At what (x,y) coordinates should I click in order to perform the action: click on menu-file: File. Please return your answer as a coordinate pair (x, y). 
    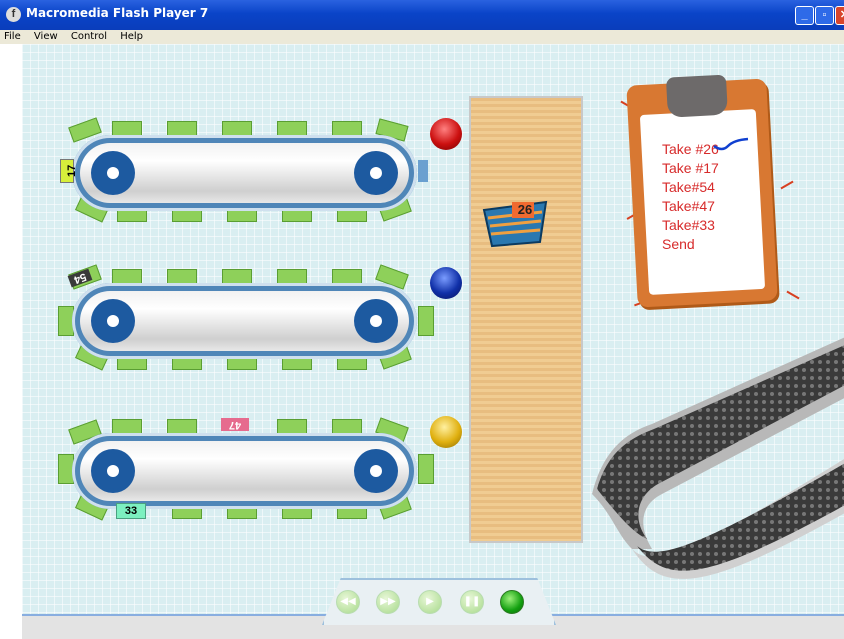
    Looking at the image, I should click on (12, 36).